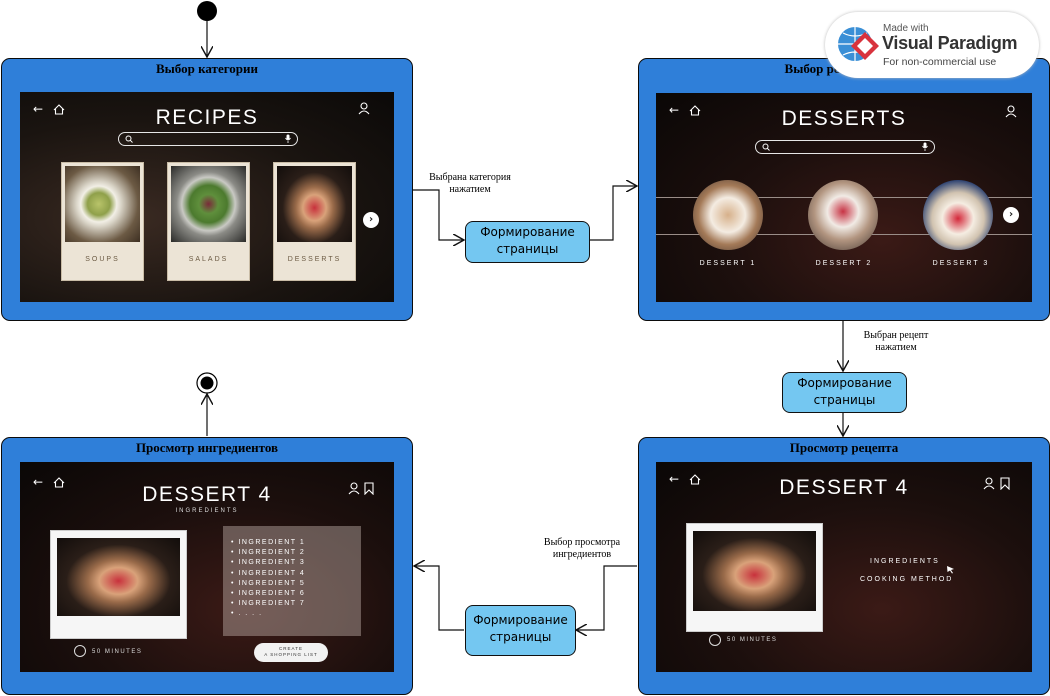 This screenshot has width=1050, height=696. Describe the element at coordinates (207, 68) in the screenshot. I see `state-title: Выбор категории` at that location.